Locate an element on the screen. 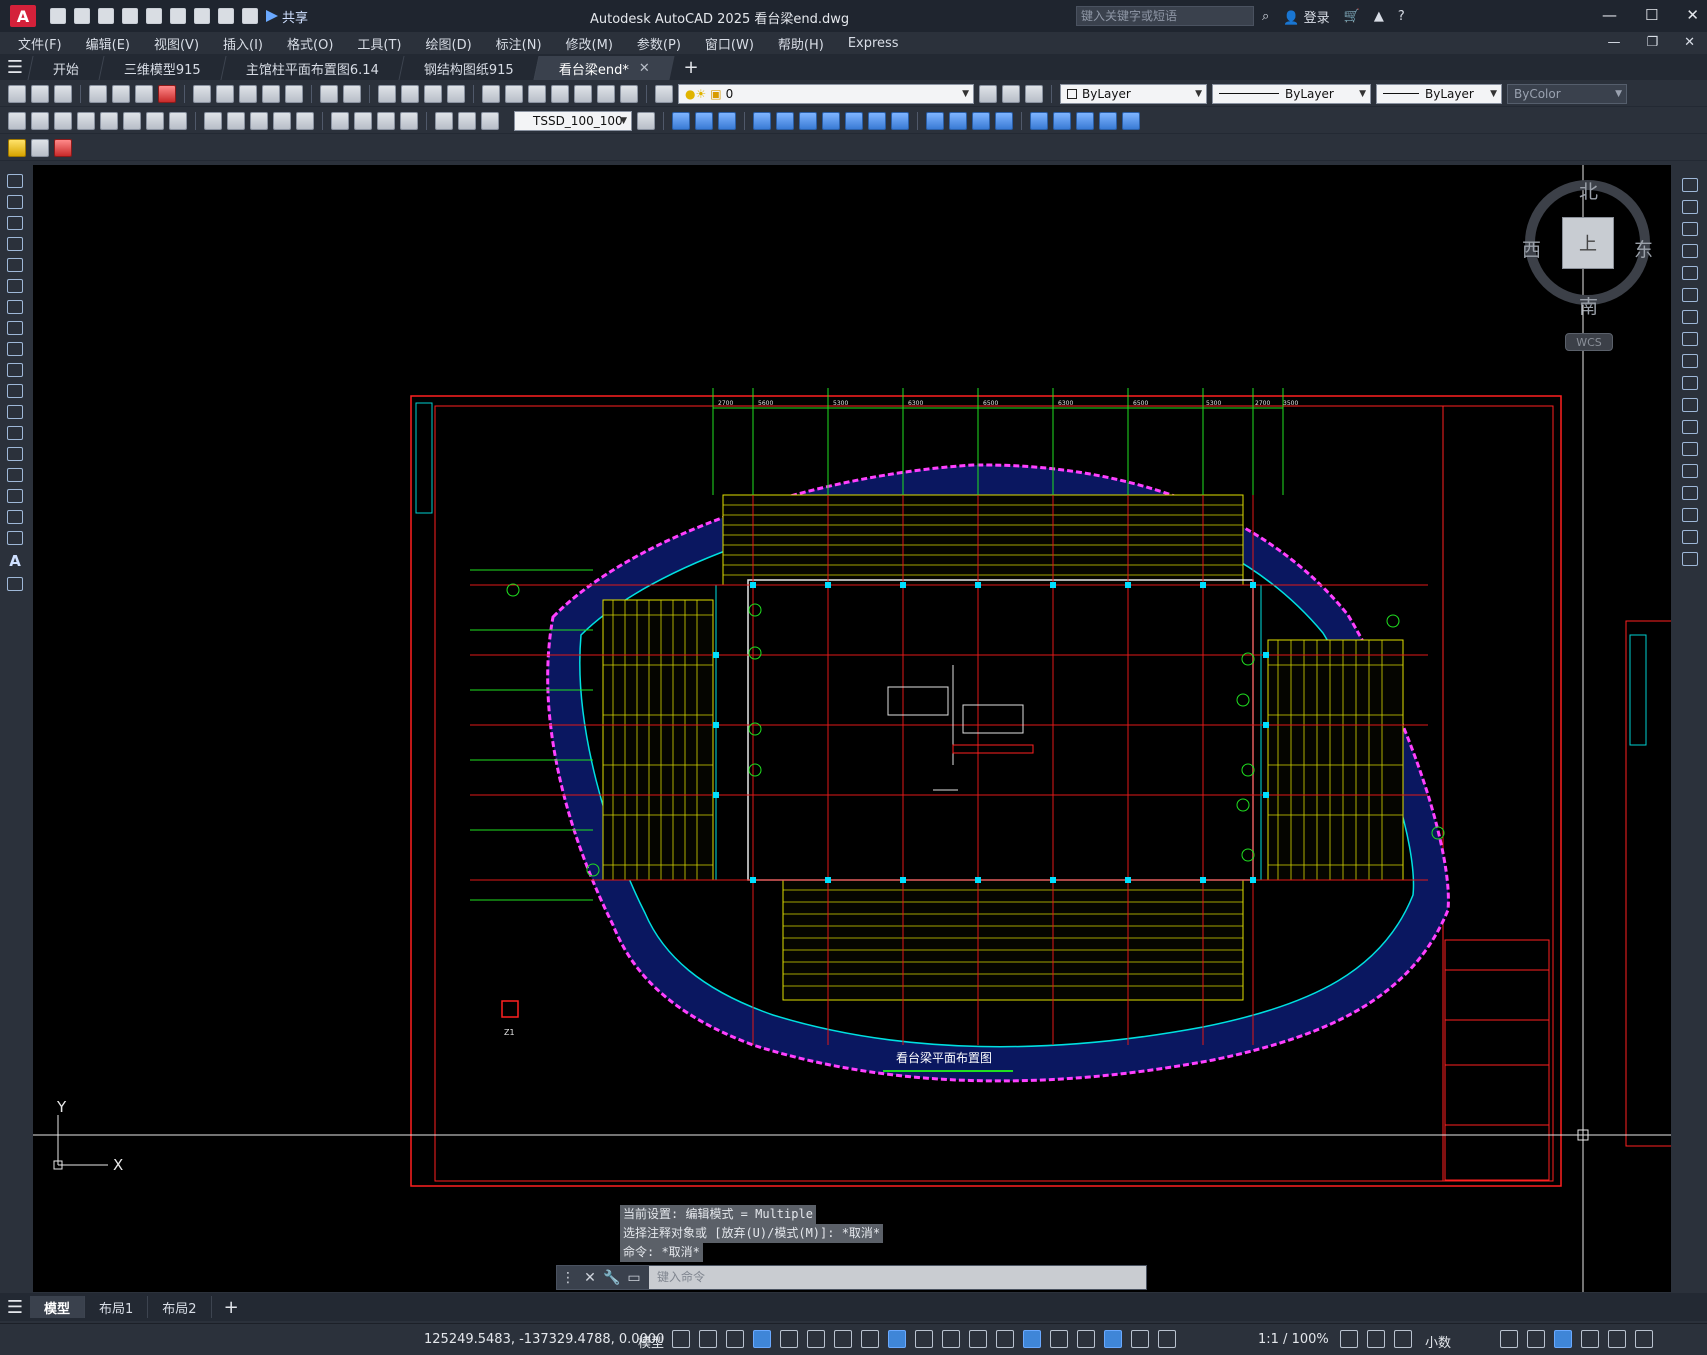 This screenshot has width=1707, height=1355. loft-icon is located at coordinates (854, 120).